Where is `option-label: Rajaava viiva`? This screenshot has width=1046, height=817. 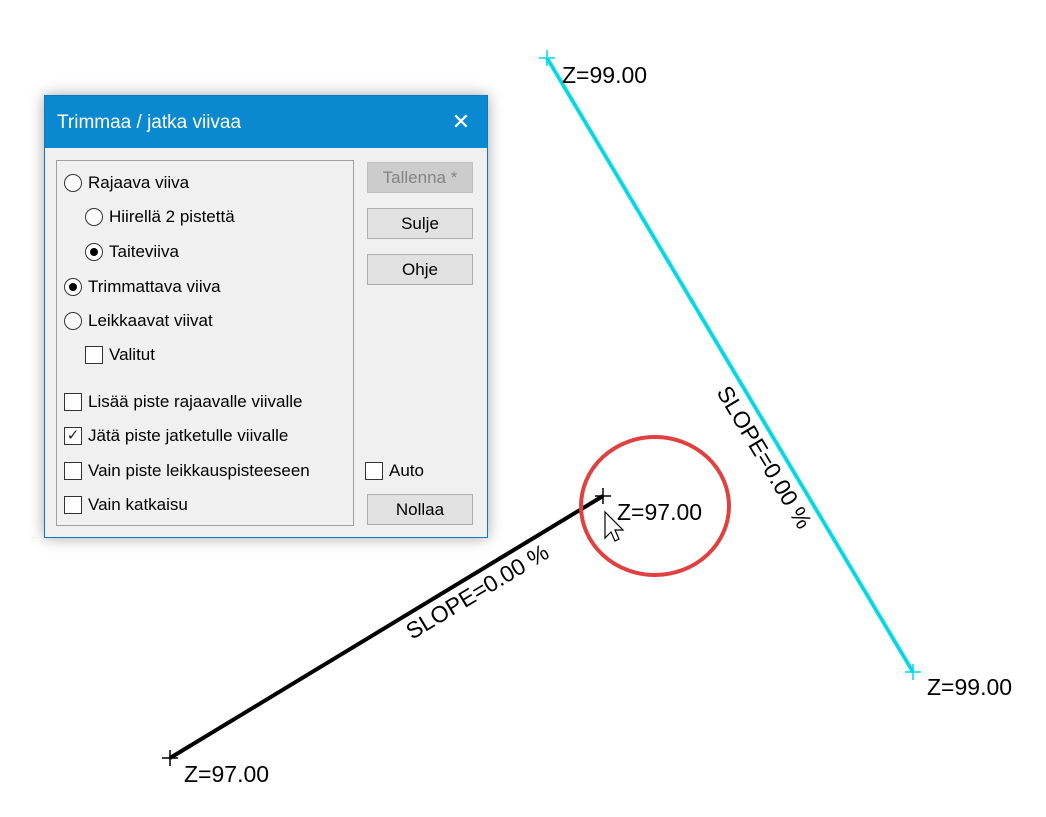 option-label: Rajaava viiva is located at coordinates (139, 182).